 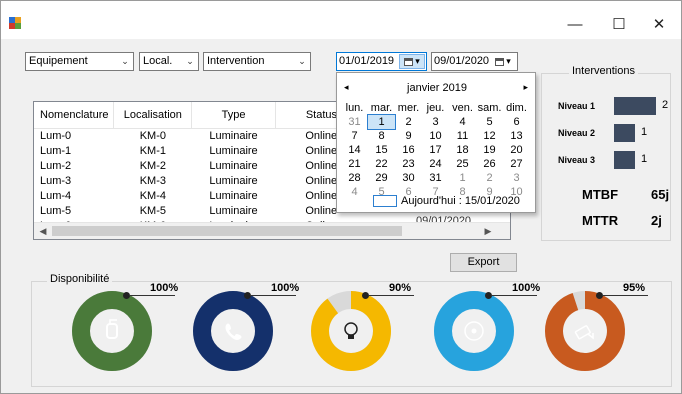 I want to click on lightbulb-base, so click(x=351, y=337).